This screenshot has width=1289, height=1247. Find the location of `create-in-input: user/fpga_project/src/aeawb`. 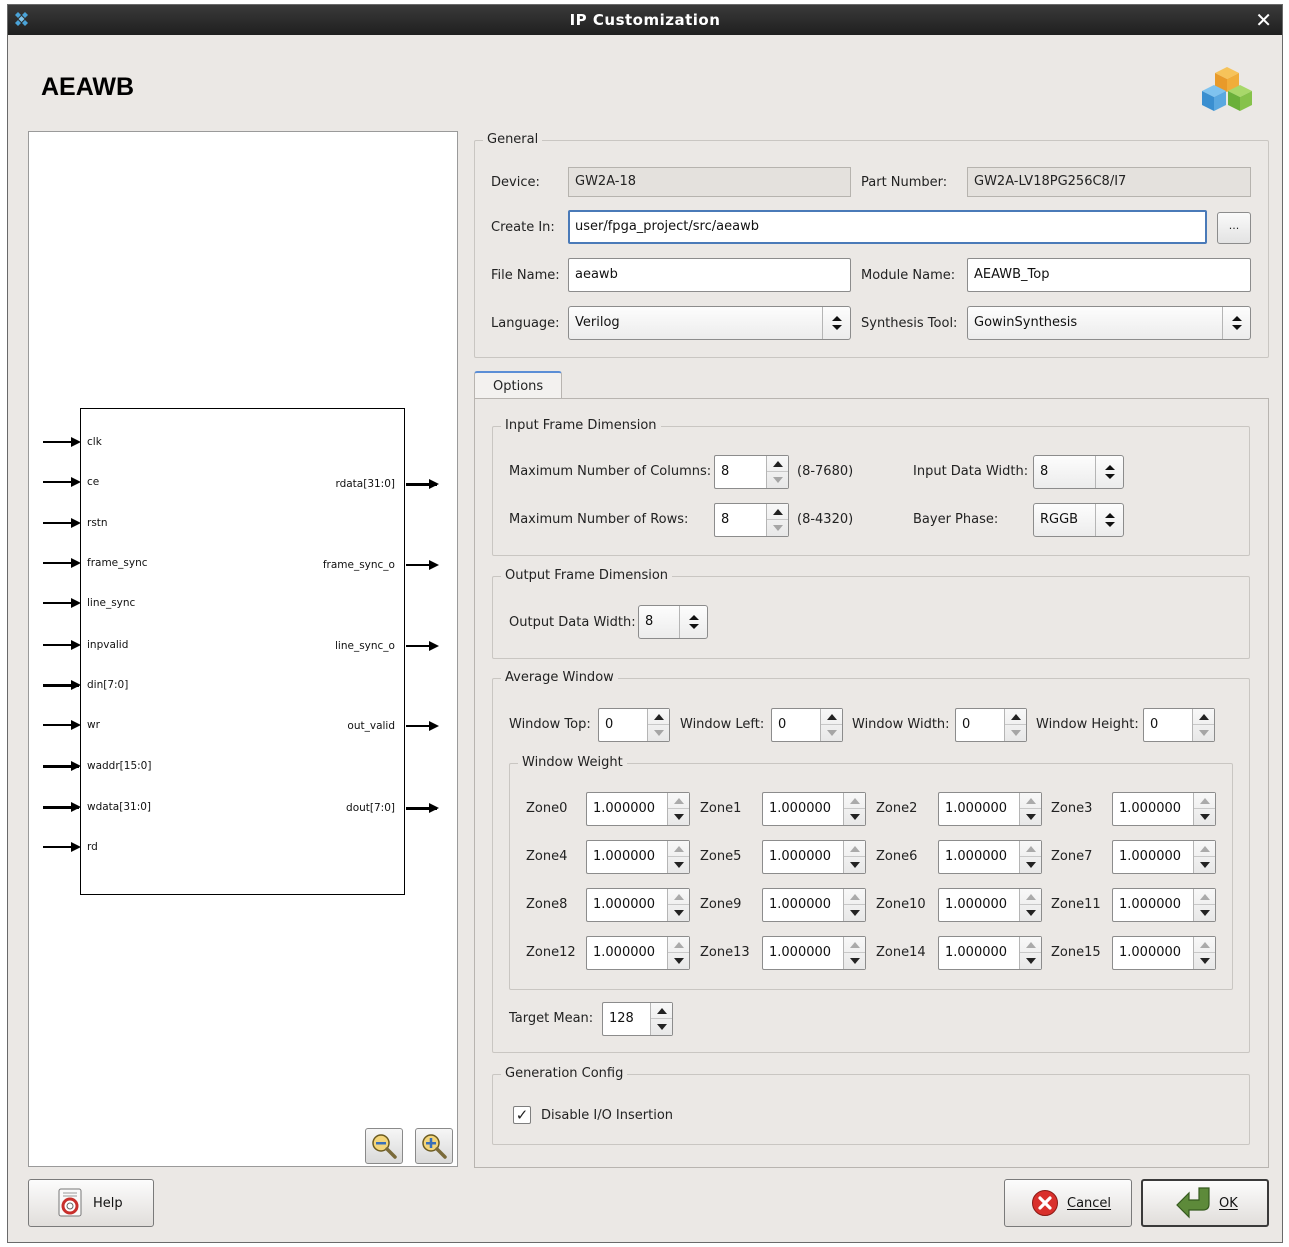

create-in-input: user/fpga_project/src/aeawb is located at coordinates (887, 227).